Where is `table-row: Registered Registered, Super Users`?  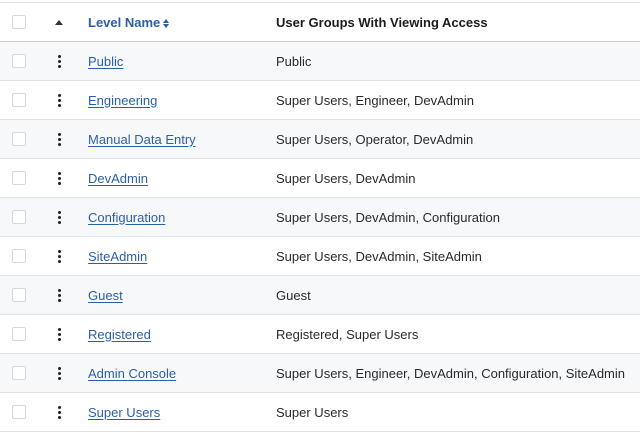 table-row: Registered Registered, Super Users is located at coordinates (320, 334).